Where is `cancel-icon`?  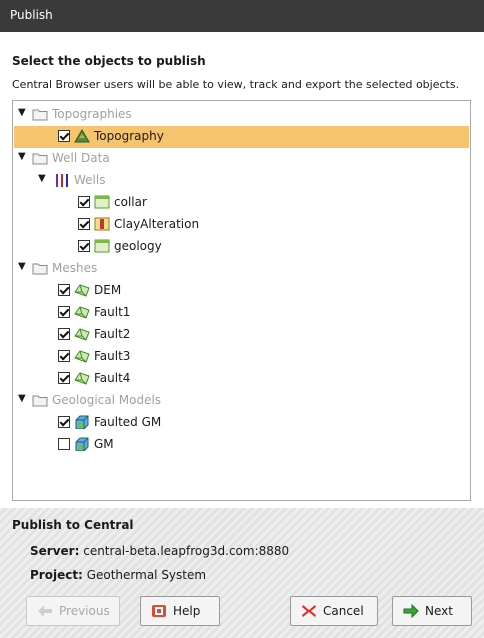 cancel-icon is located at coordinates (309, 611).